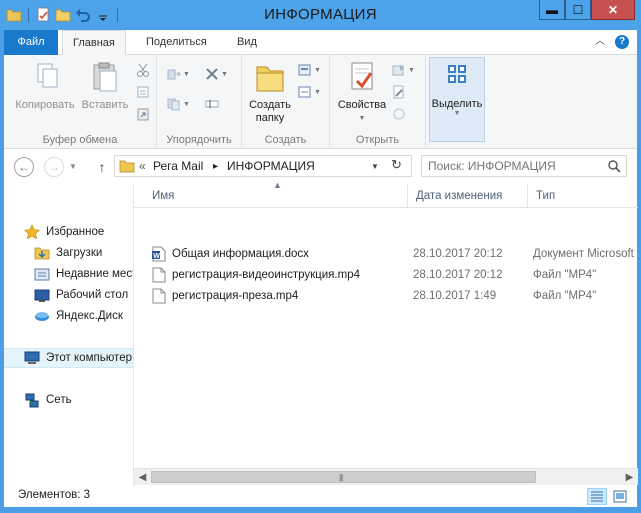 Image resolution: width=641 pixels, height=513 pixels. Describe the element at coordinates (142, 166) in the screenshot. I see `breadcrumb-overflow: «` at that location.